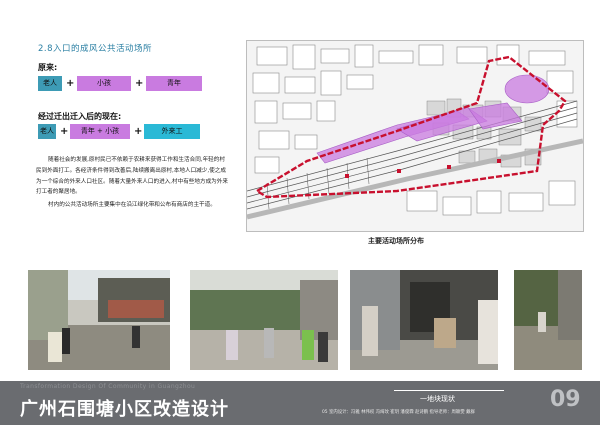  I want to click on chip-youth-children-now: 青年 + 小孩, so click(100, 131).